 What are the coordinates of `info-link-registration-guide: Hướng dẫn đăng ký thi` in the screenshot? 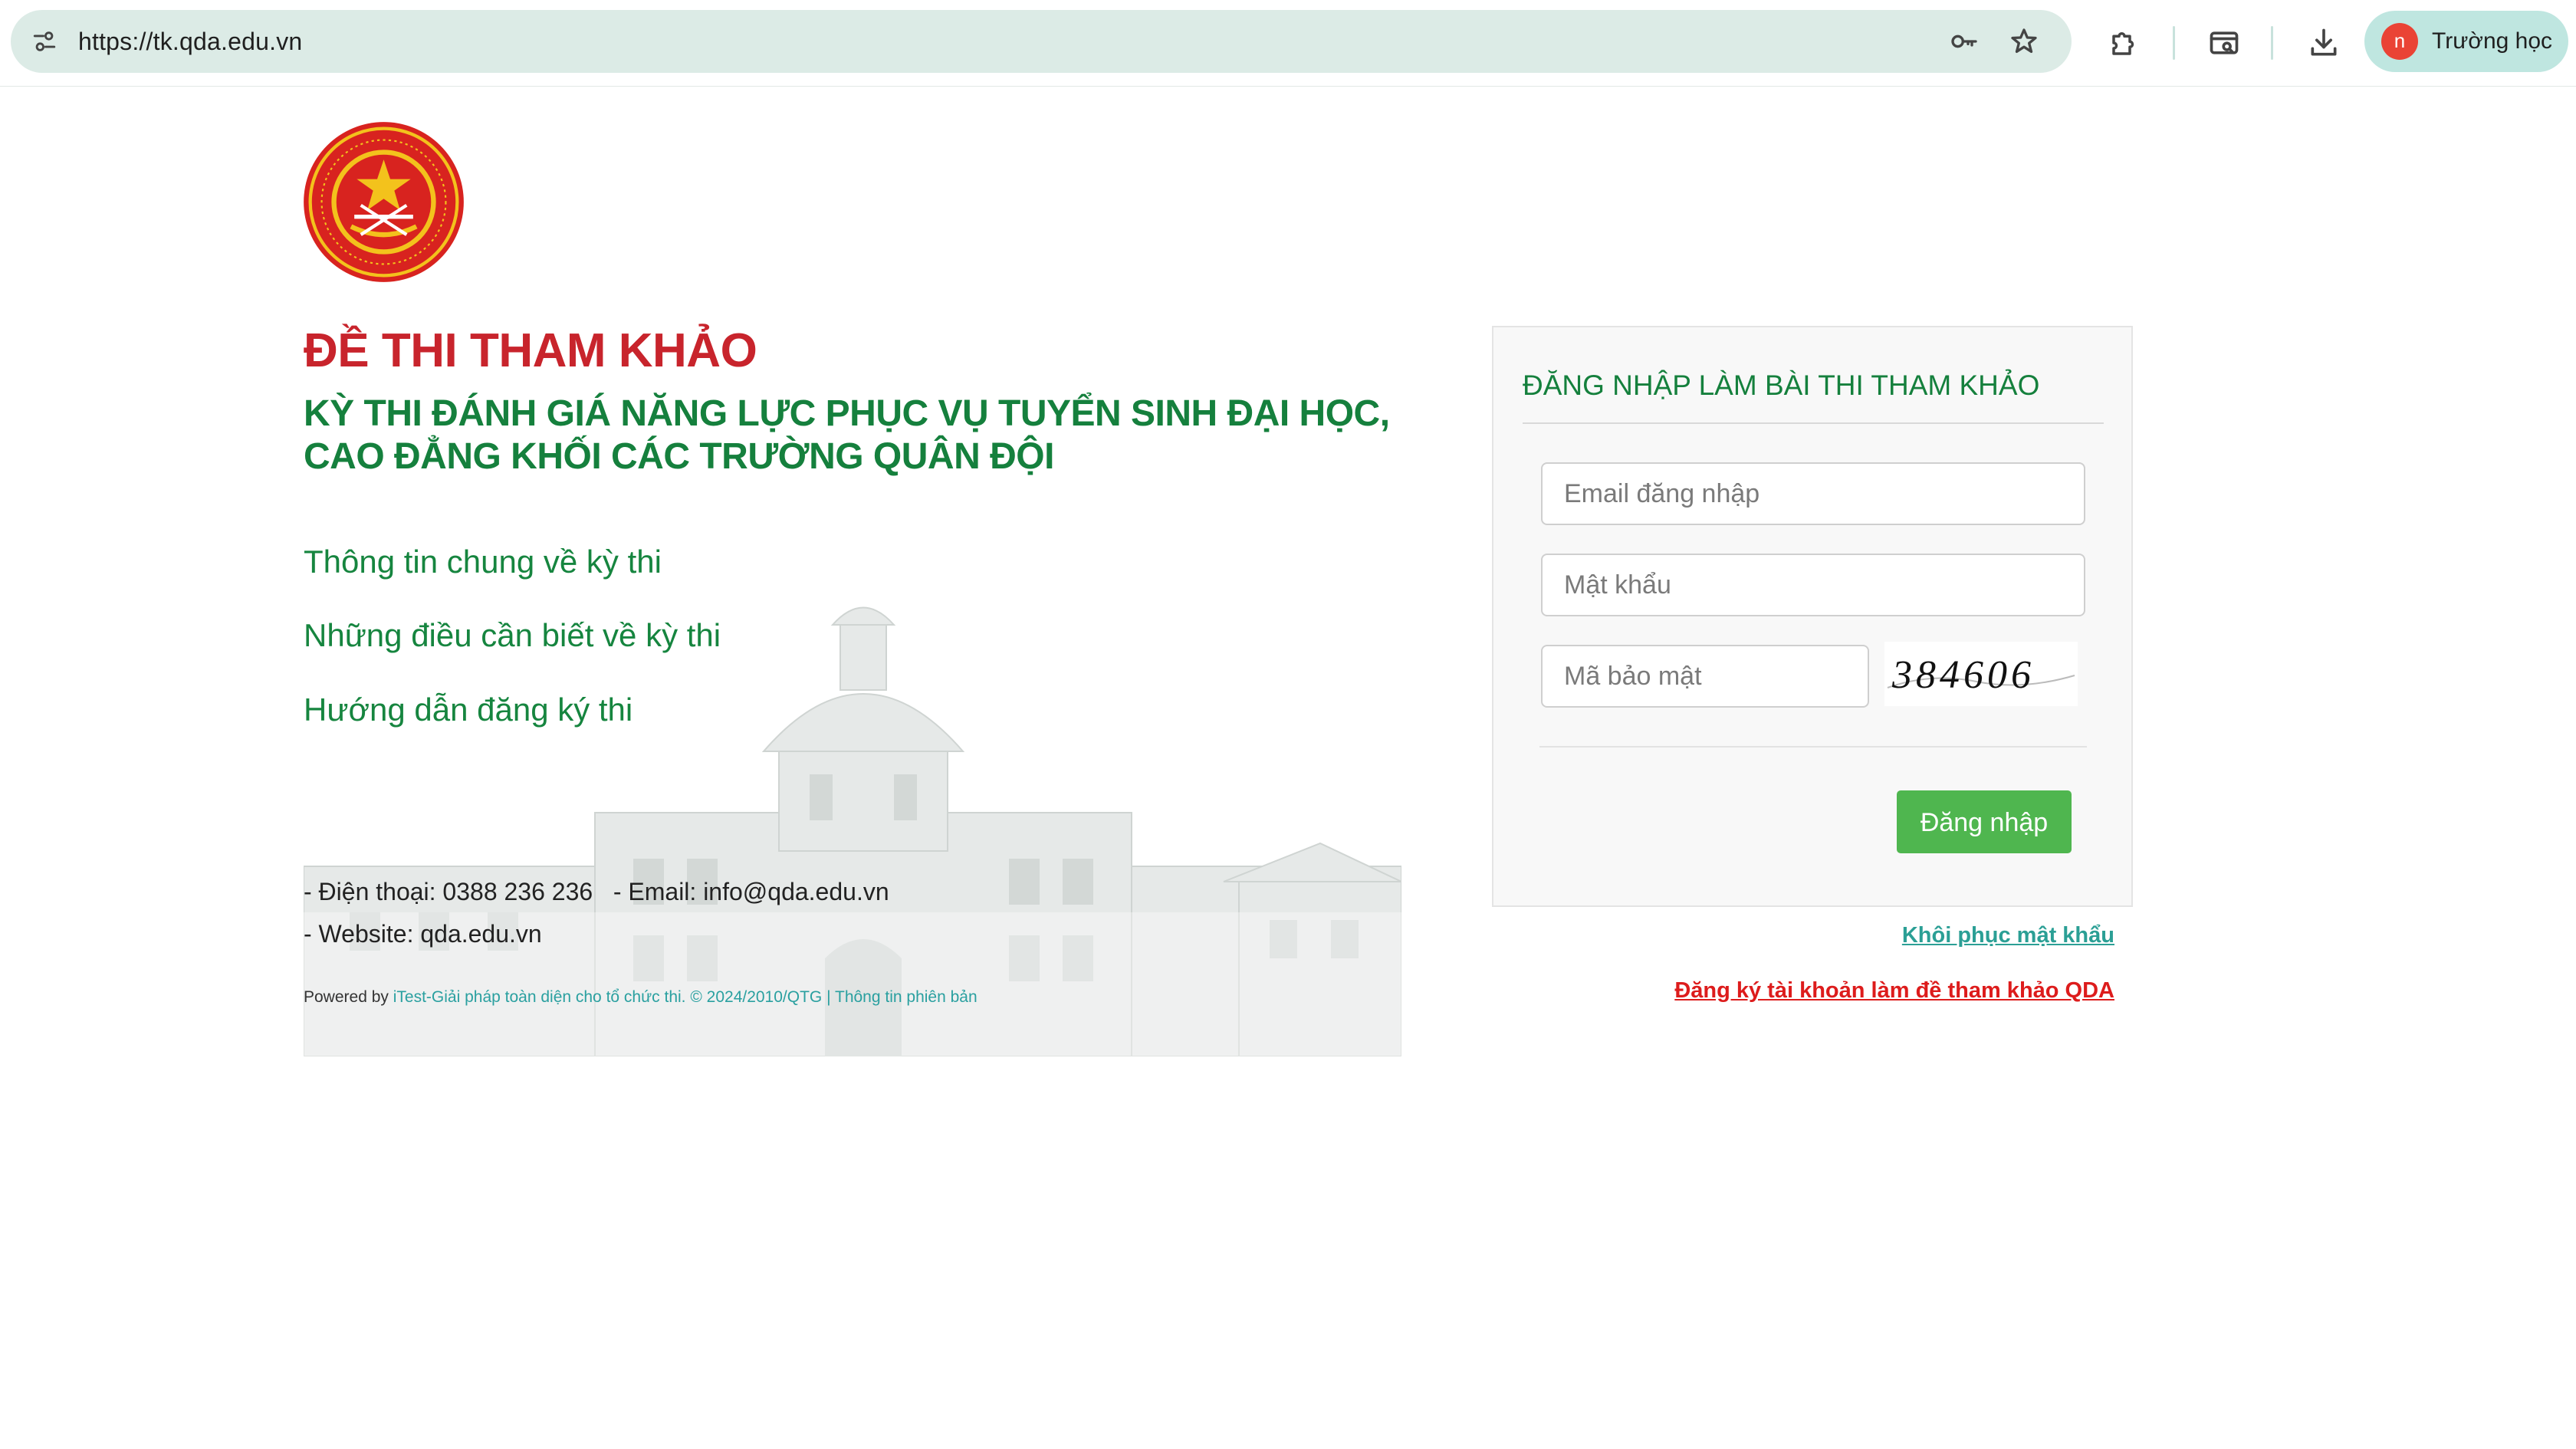 It's located at (468, 710).